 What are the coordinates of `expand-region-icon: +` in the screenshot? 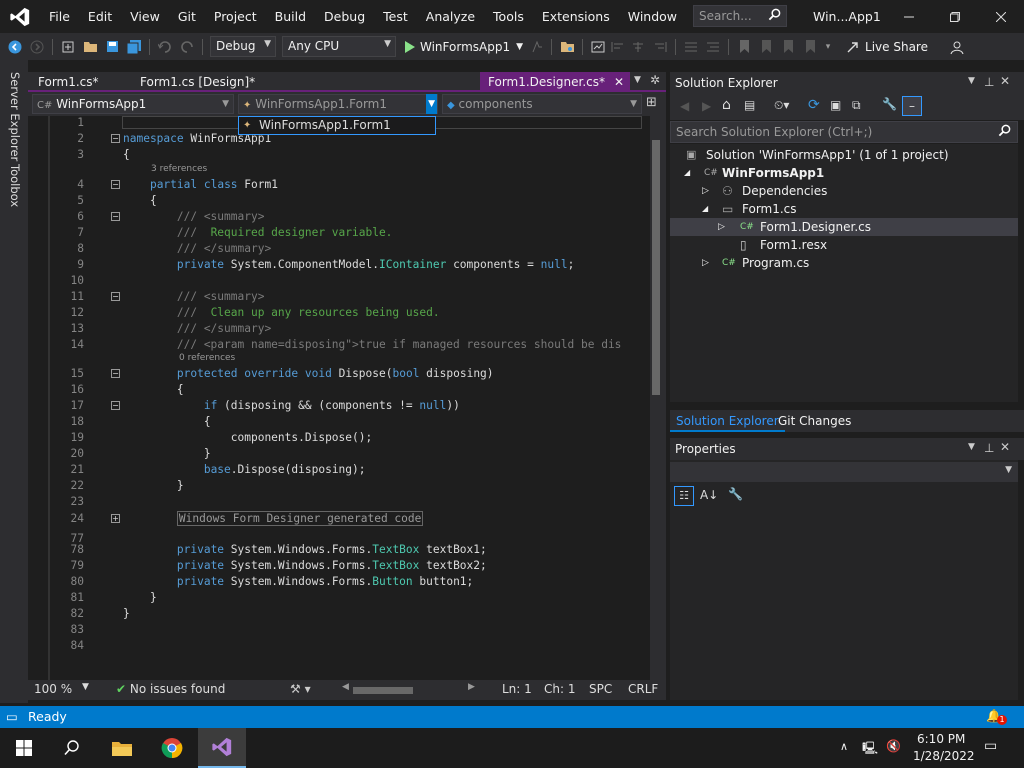 It's located at (115, 518).